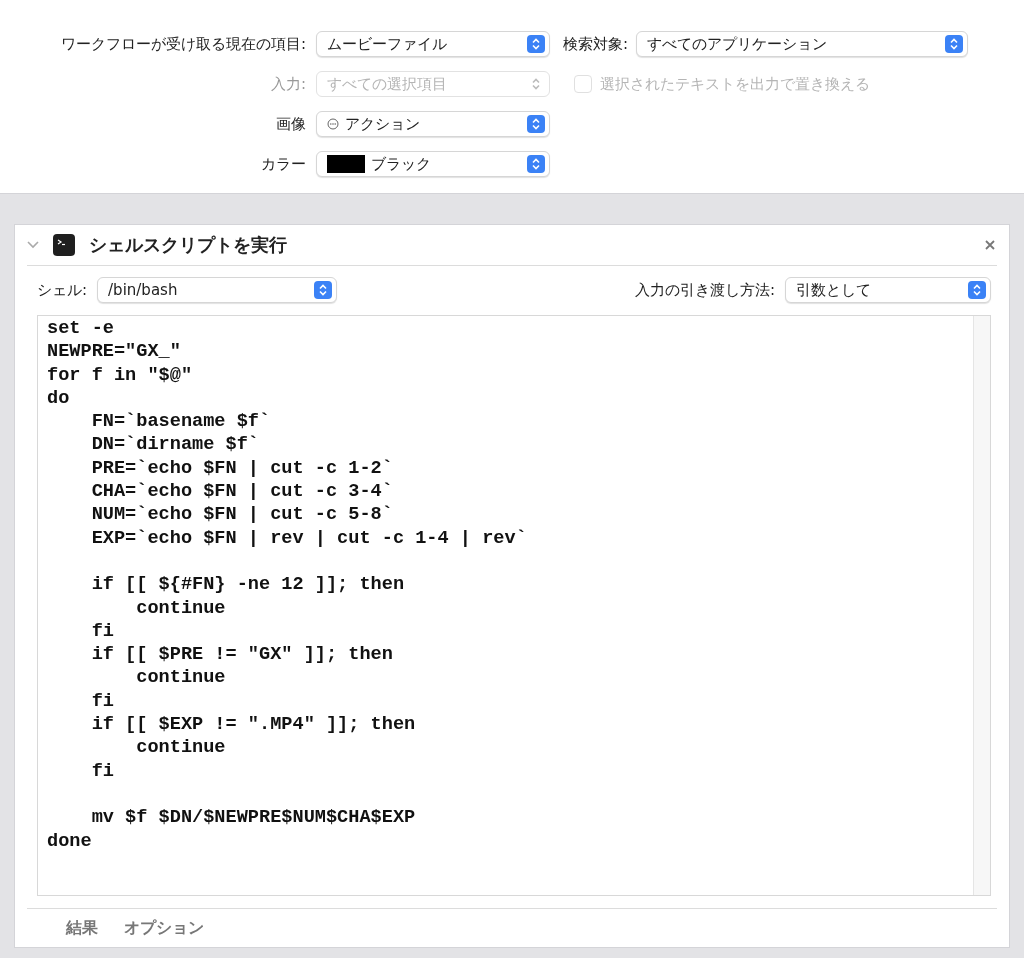  I want to click on pass-input-label: 入力の引き渡し方法:, so click(704, 290).